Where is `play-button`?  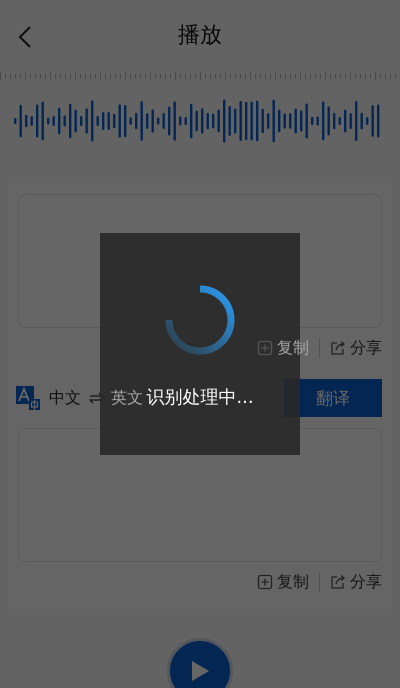
play-button is located at coordinates (200, 663).